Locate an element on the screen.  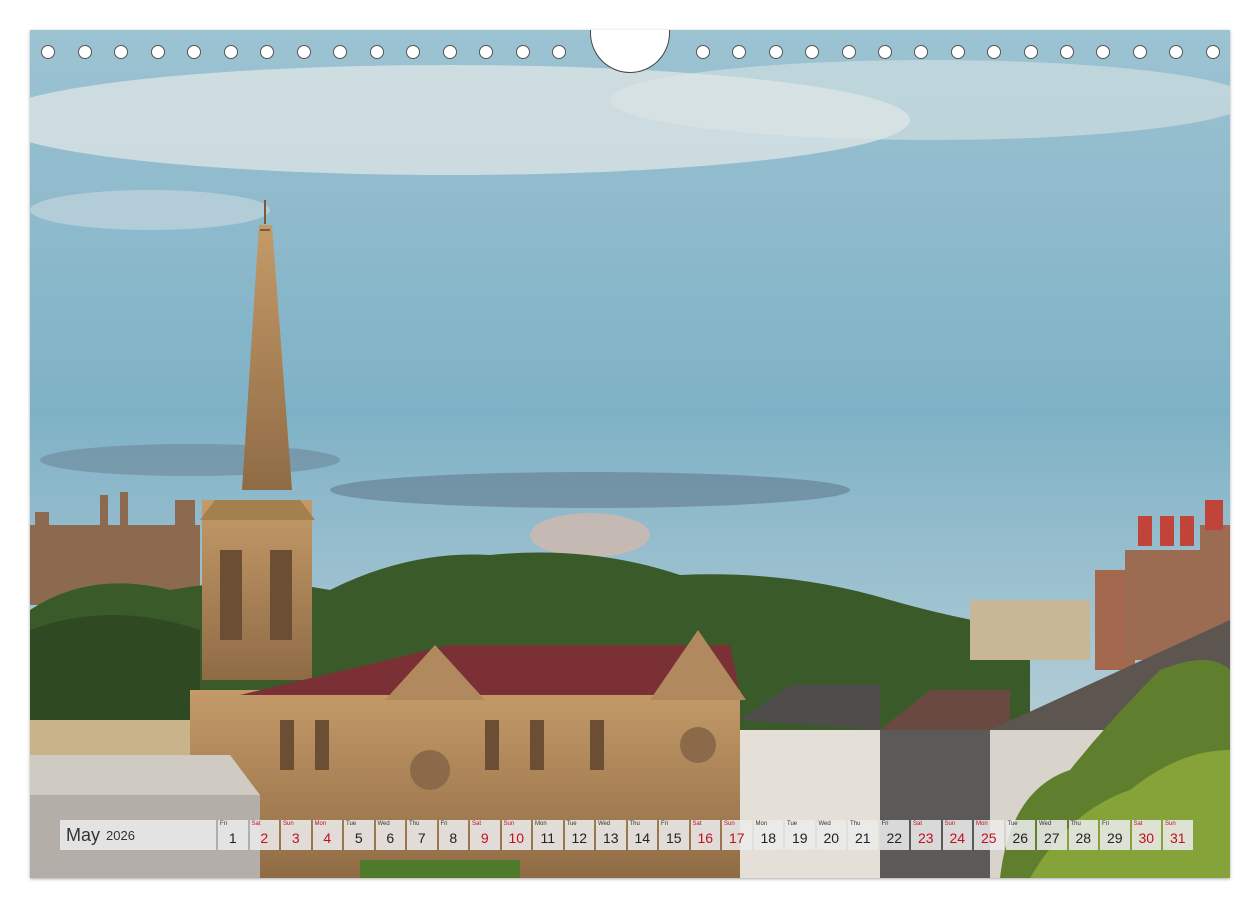
day-cell: Wed 20 is located at coordinates (831, 835).